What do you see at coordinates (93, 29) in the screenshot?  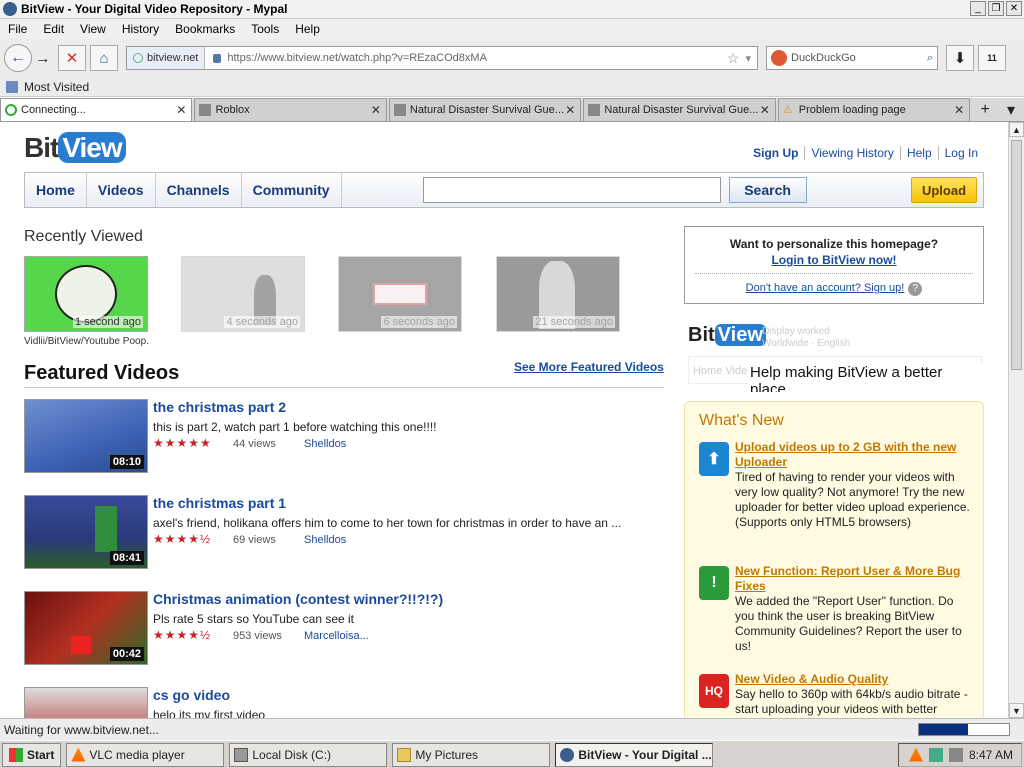 I see `menu-view: View` at bounding box center [93, 29].